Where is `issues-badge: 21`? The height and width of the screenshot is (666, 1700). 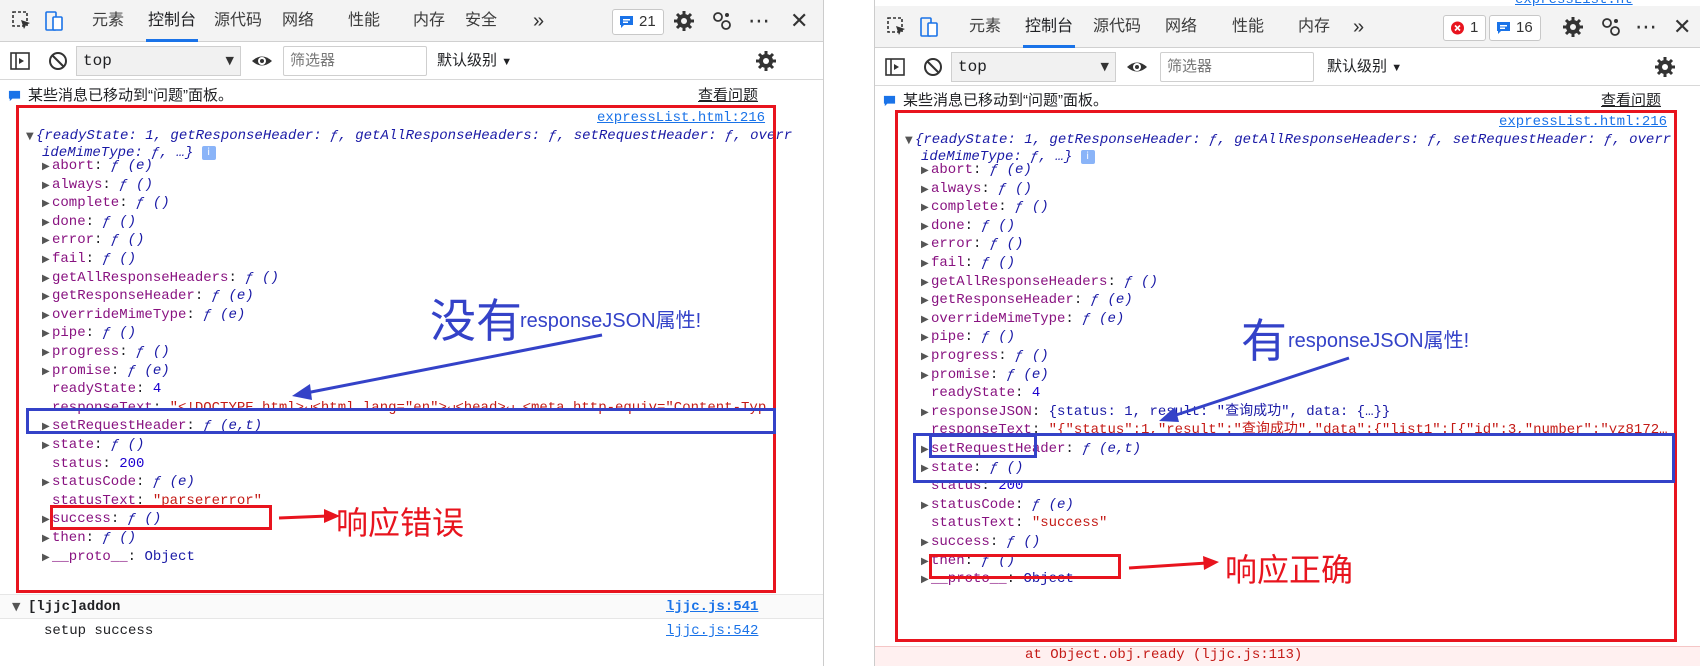
issues-badge: 21 is located at coordinates (638, 22).